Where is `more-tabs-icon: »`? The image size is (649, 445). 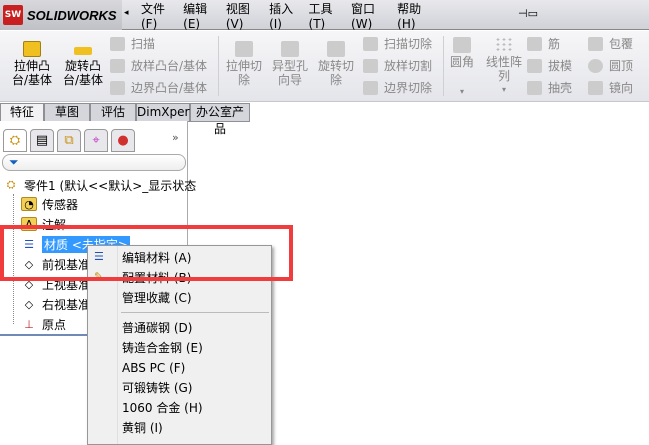 more-tabs-icon: » is located at coordinates (175, 137).